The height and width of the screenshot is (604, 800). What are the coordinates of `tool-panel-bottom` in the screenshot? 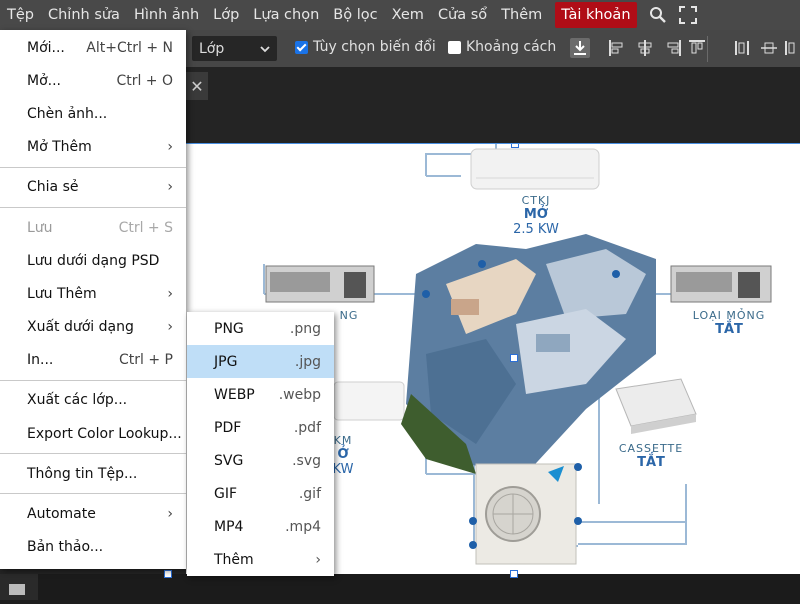 It's located at (19, 587).